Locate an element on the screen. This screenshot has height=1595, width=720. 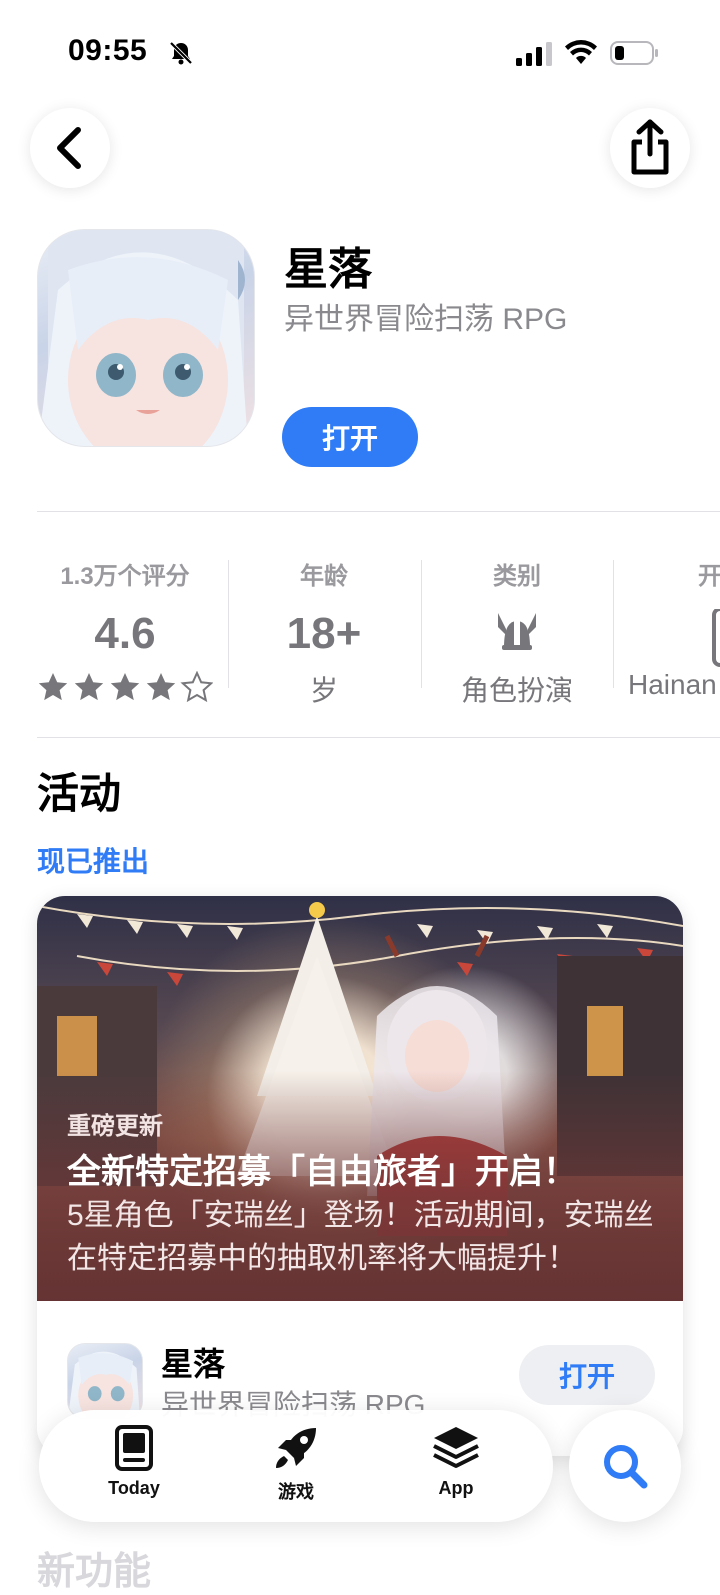
app-icon-small is located at coordinates (105, 1381).